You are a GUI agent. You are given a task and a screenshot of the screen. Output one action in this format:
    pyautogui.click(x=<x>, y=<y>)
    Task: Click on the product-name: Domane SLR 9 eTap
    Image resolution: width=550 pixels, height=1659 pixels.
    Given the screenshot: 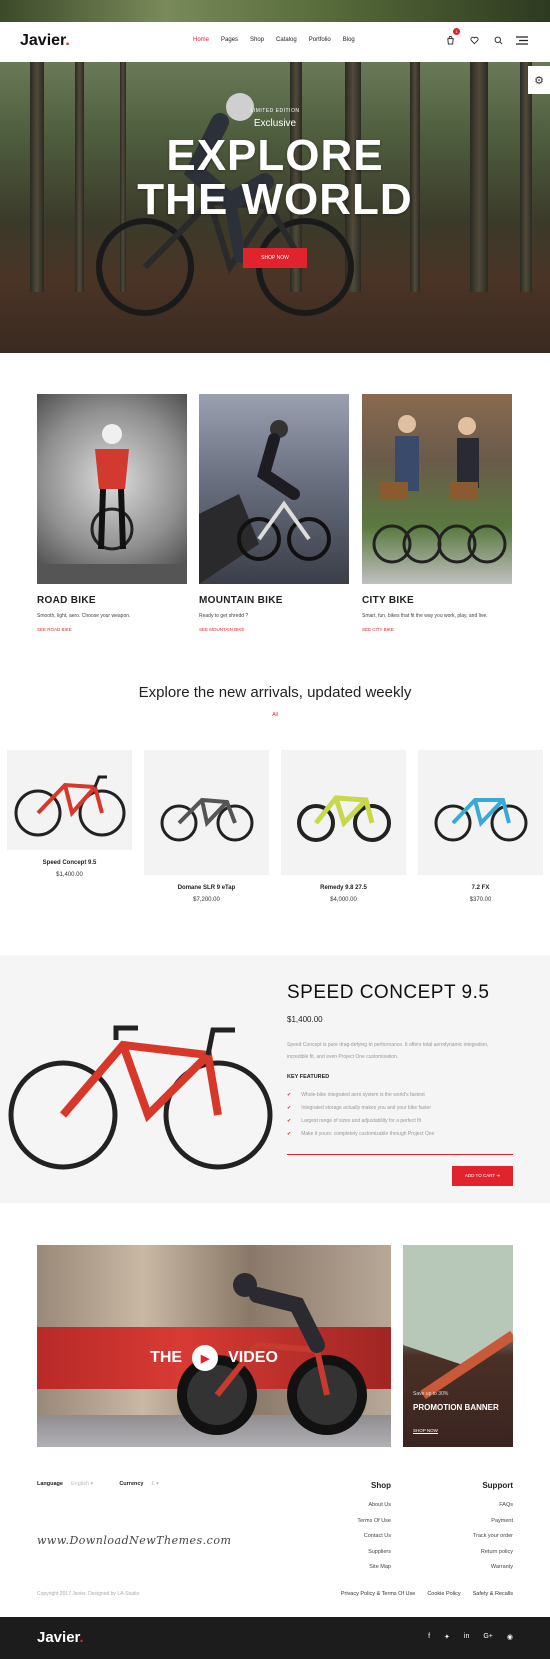 What is the action you would take?
    pyautogui.click(x=206, y=888)
    